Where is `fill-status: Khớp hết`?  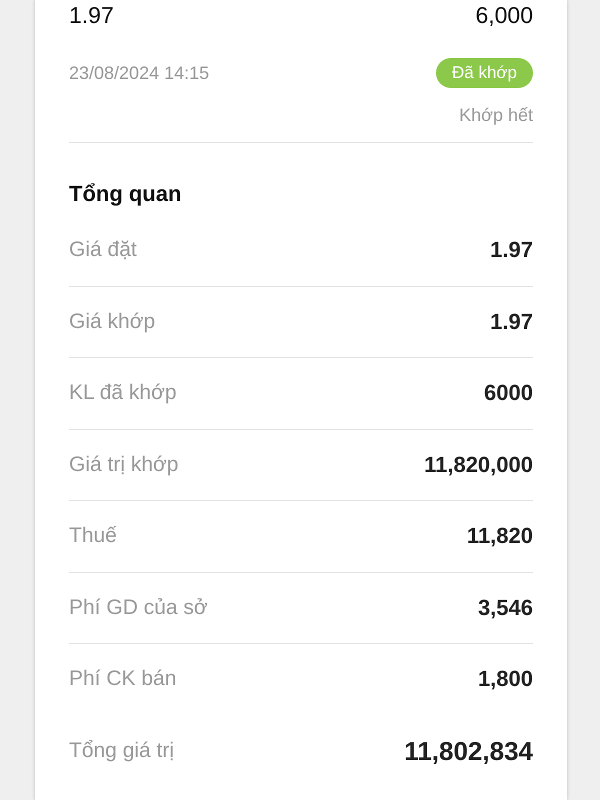
fill-status: Khớp hết is located at coordinates (496, 115).